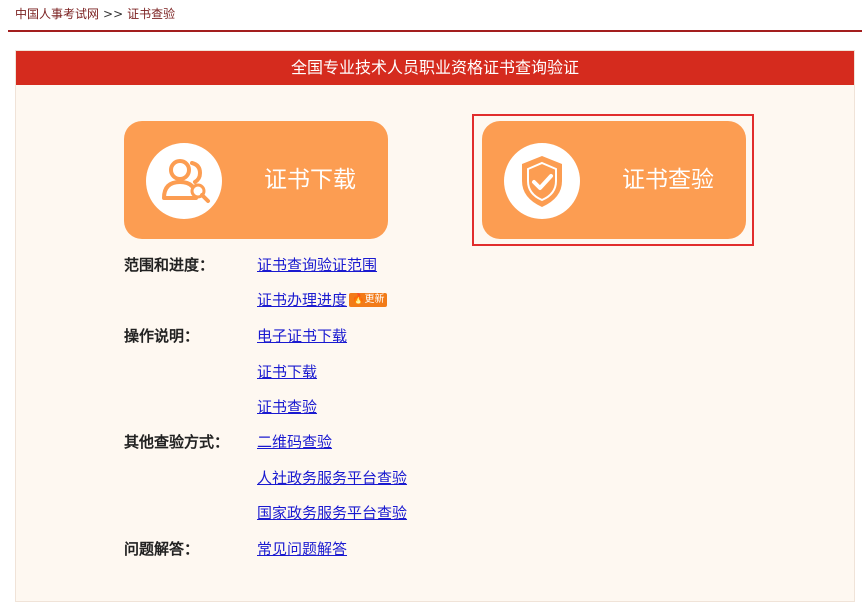 This screenshot has width=865, height=610. I want to click on link-faq: 常见问题解答, so click(302, 549).